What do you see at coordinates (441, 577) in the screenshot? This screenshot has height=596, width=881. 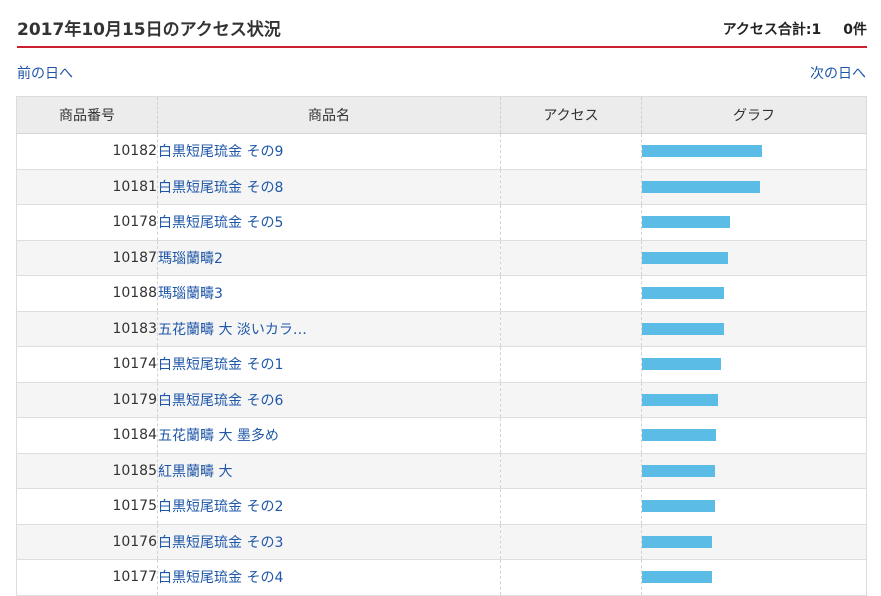 I see `table-row: 10177 白黒短尾琉金 その4` at bounding box center [441, 577].